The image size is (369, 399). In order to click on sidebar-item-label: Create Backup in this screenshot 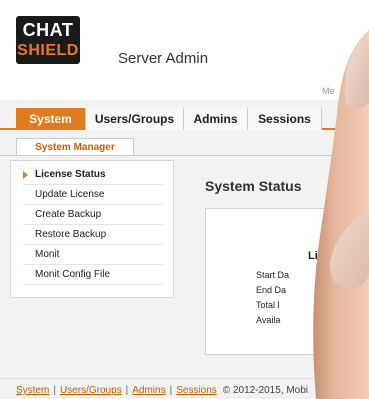, I will do `click(68, 214)`.